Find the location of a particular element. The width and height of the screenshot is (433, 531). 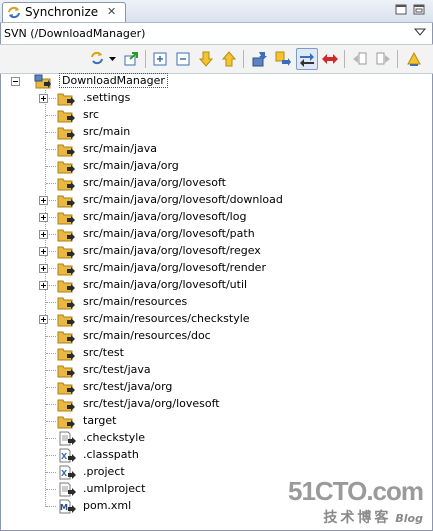

expand-all-icon is located at coordinates (160, 59).